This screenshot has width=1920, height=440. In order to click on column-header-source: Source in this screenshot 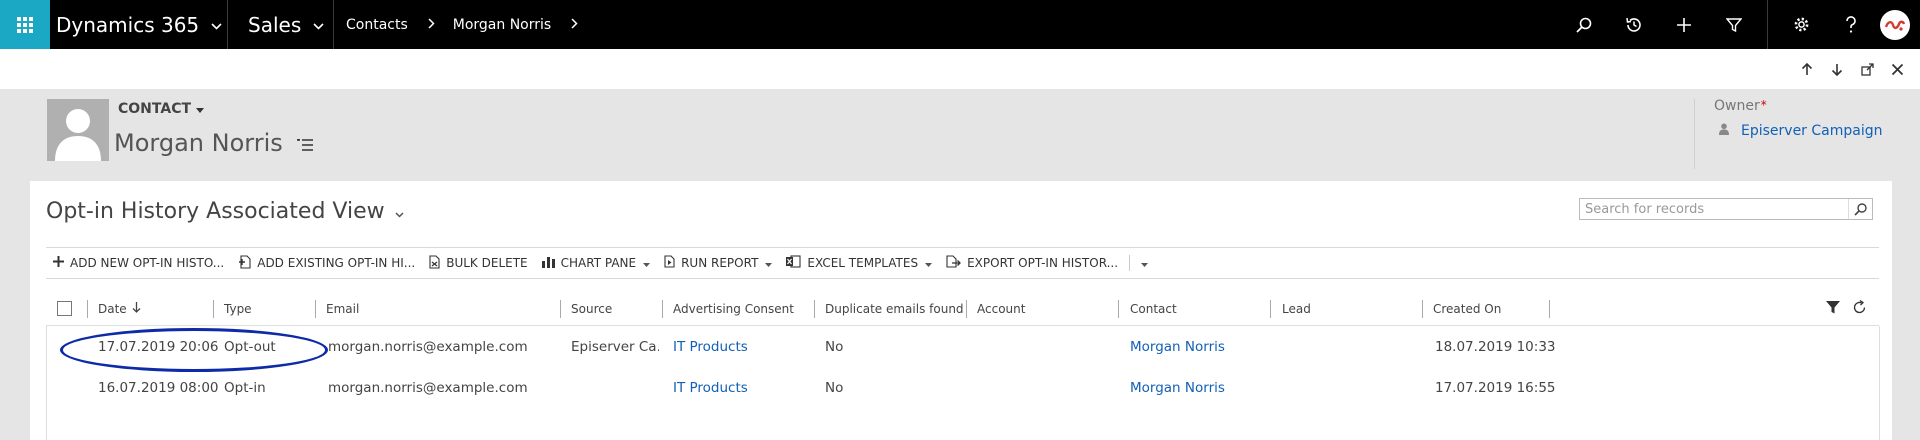, I will do `click(591, 309)`.